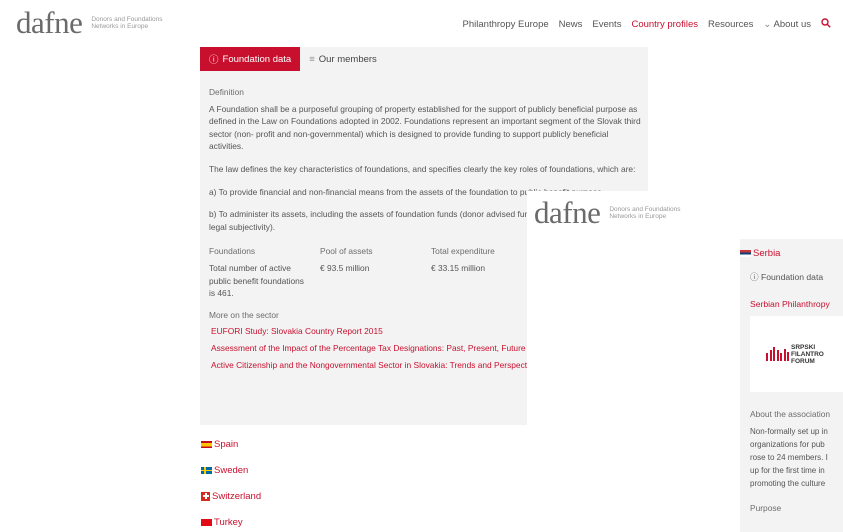 This screenshot has width=843, height=532. What do you see at coordinates (206, 470) in the screenshot?
I see `sweden-flag-icon` at bounding box center [206, 470].